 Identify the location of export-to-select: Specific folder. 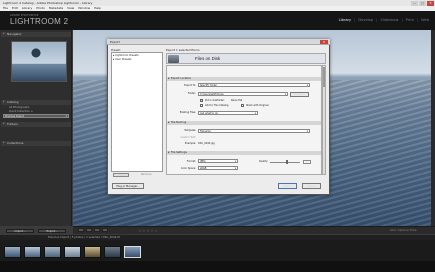
(254, 85).